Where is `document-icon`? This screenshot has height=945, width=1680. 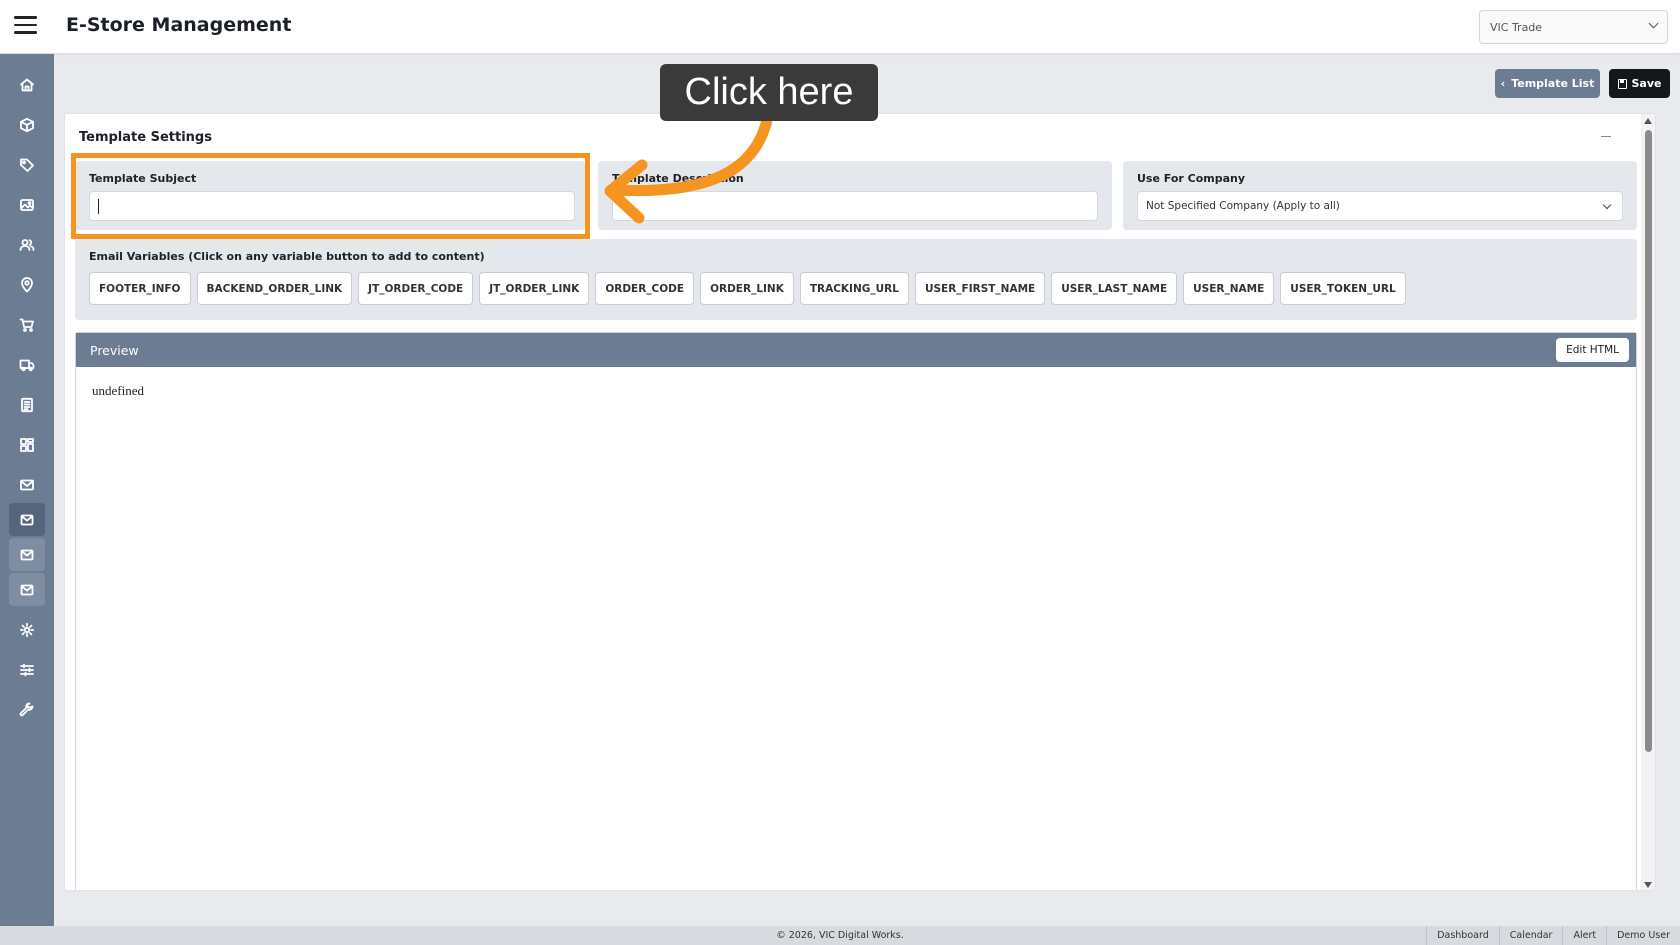
document-icon is located at coordinates (27, 404).